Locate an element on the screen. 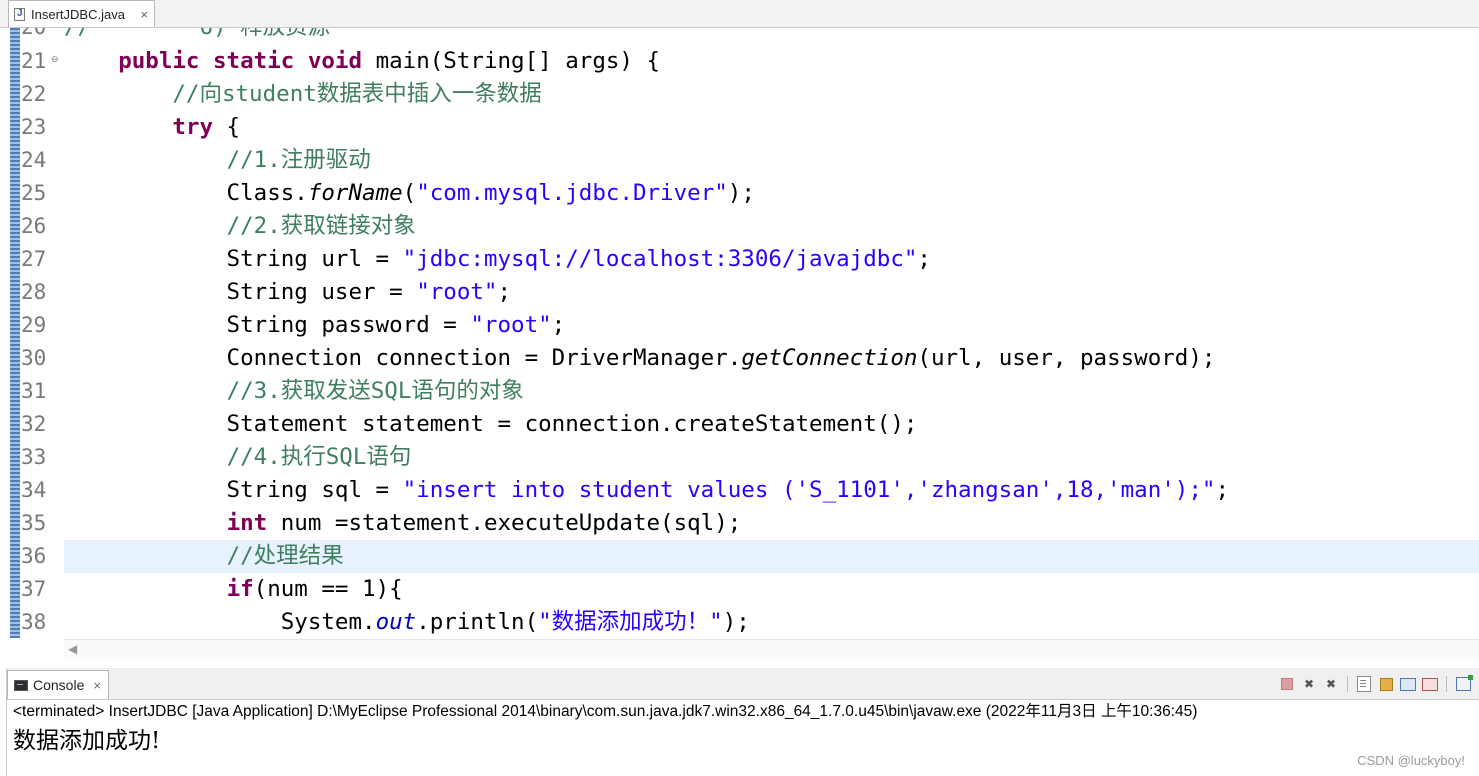  display-selected-console-icon is located at coordinates (1430, 684).